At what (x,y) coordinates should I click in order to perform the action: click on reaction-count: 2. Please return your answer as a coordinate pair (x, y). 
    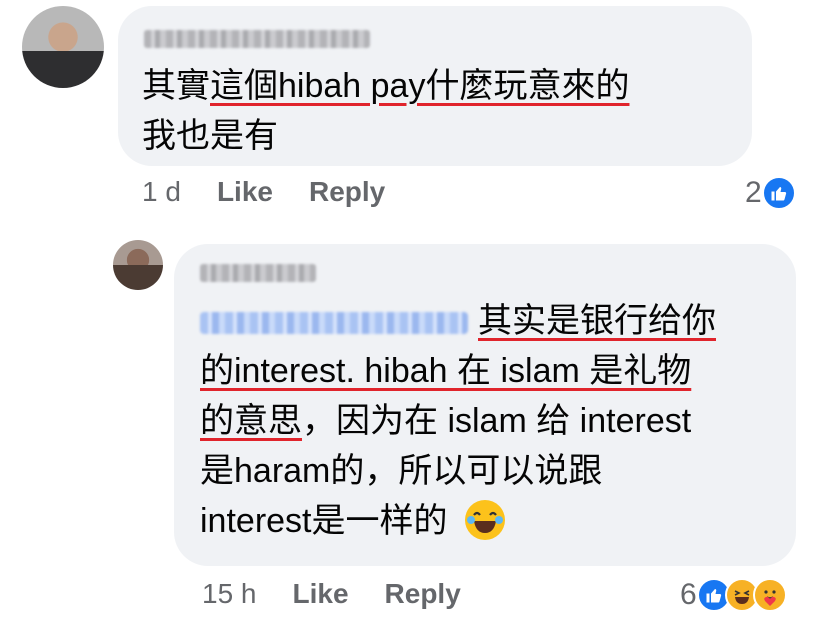
    Looking at the image, I should click on (753, 192).